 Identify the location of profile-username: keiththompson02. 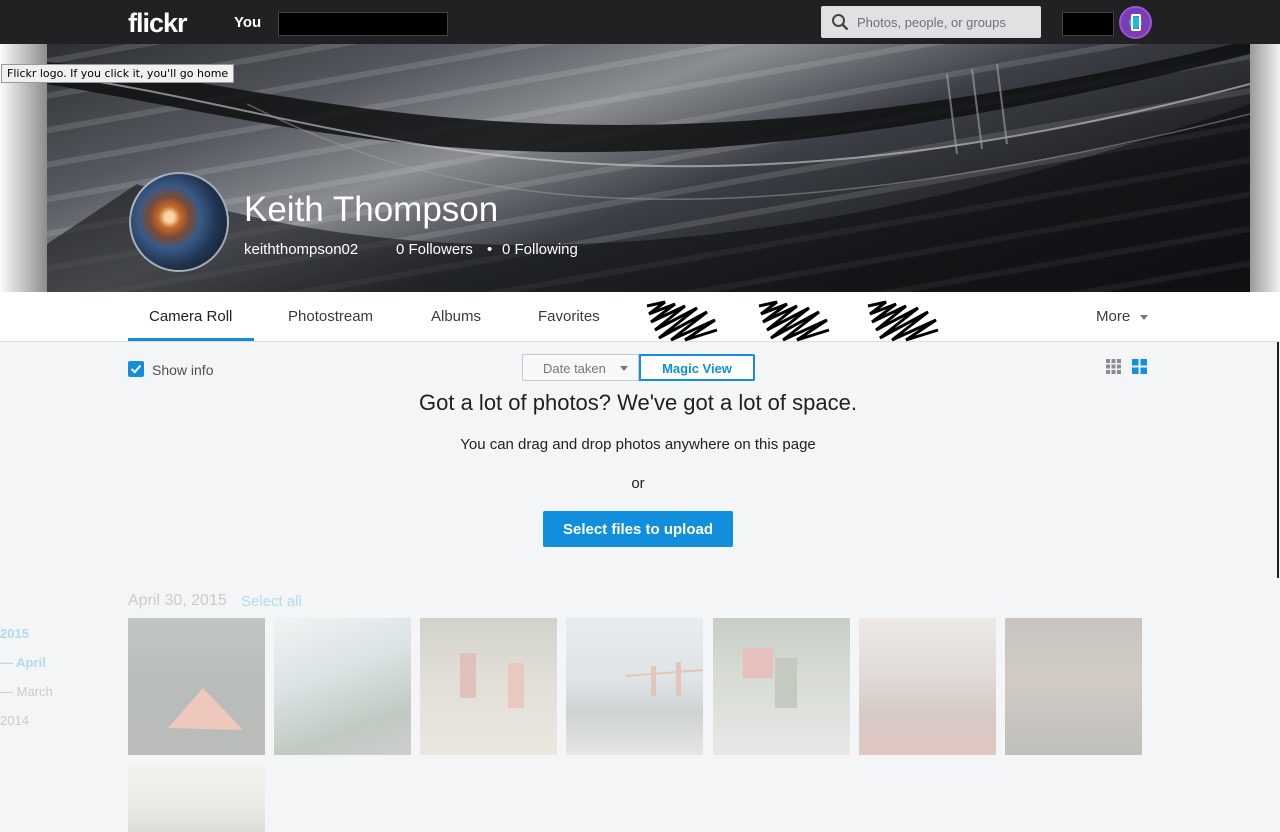
(301, 249).